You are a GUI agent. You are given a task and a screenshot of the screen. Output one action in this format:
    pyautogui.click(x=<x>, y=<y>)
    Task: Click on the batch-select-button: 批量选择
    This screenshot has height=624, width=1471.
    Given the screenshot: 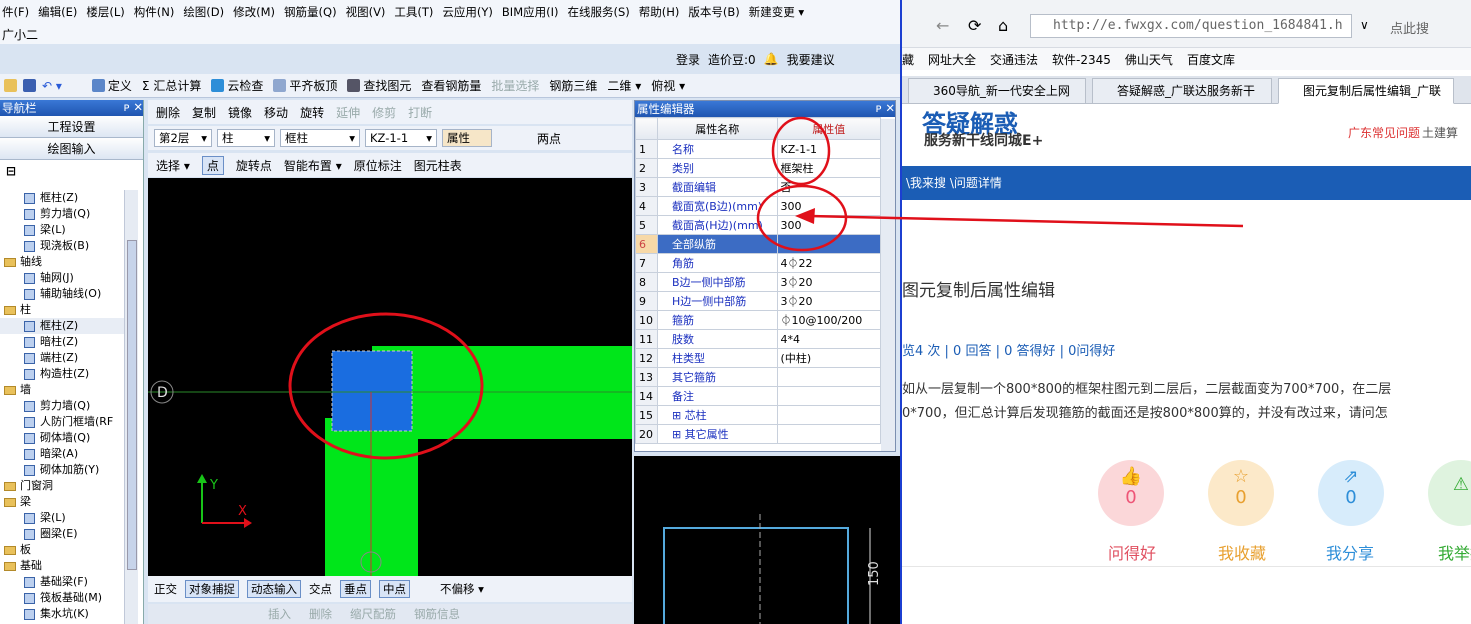 What is the action you would take?
    pyautogui.click(x=515, y=85)
    